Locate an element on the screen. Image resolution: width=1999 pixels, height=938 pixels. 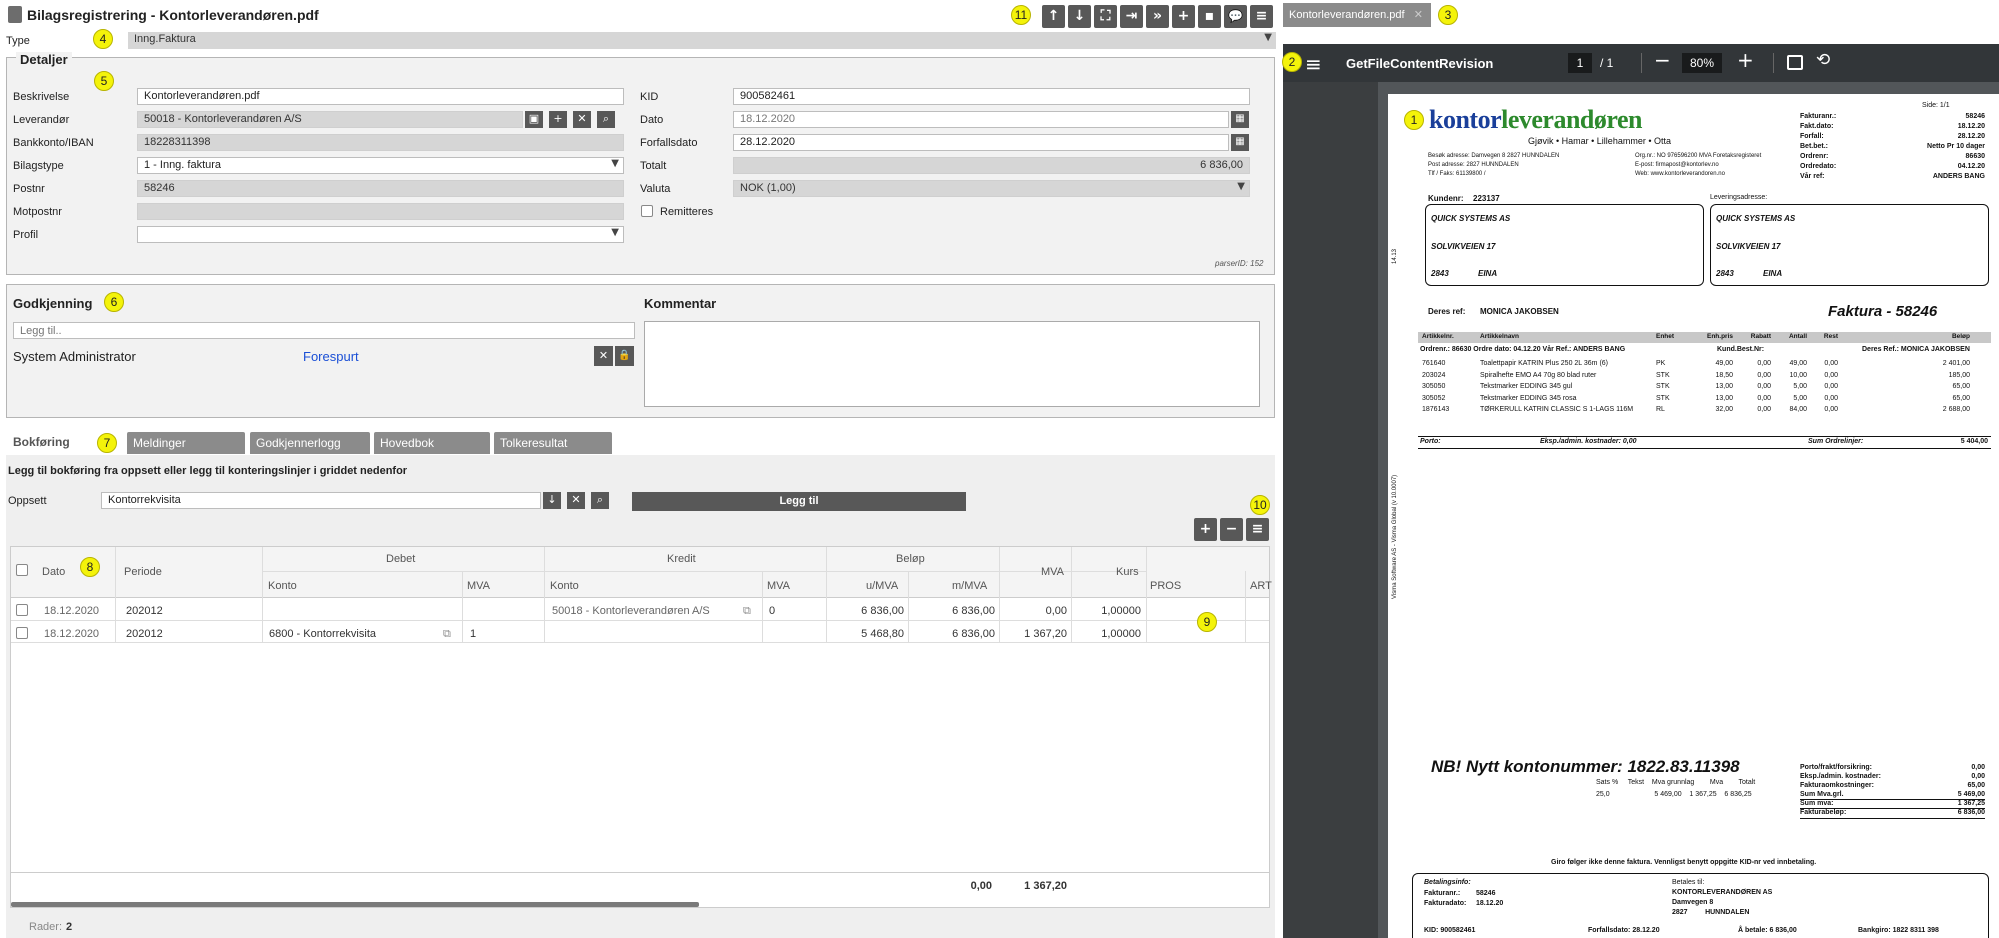
oppsett-download-button: ↓ is located at coordinates (552, 500).